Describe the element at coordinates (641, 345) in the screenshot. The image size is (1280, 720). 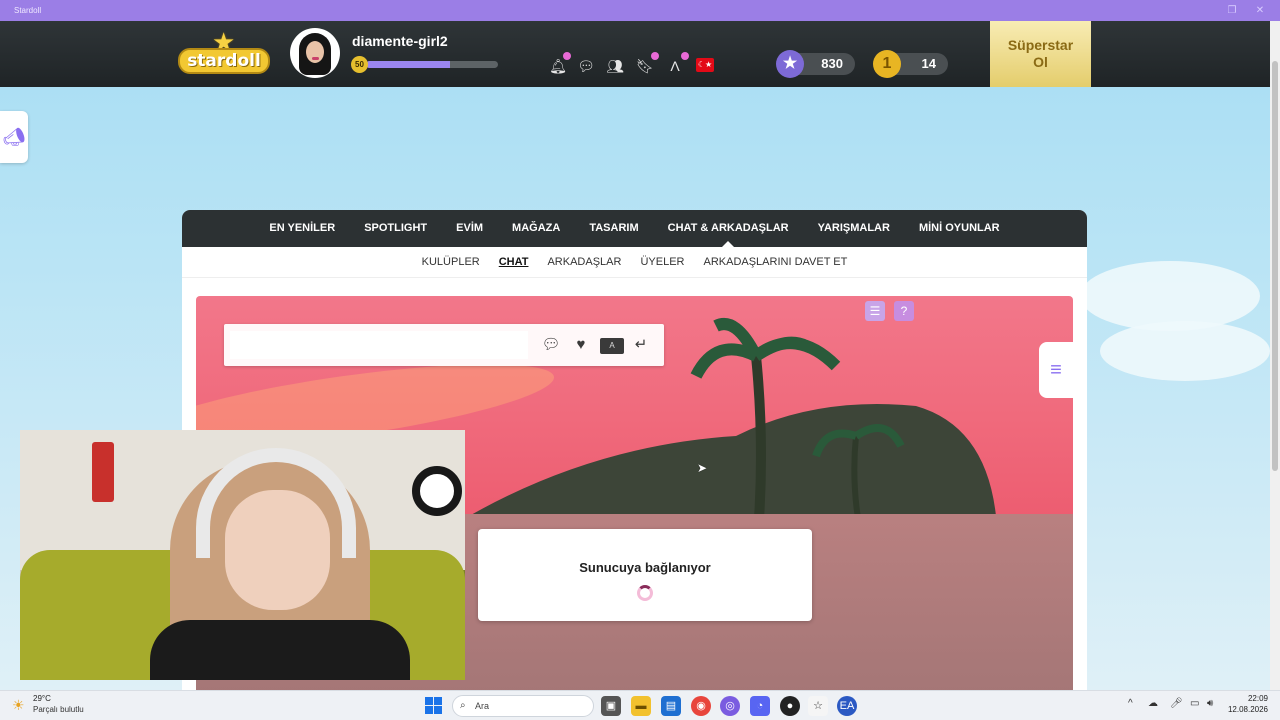
I see `enter-icon: ↵` at that location.